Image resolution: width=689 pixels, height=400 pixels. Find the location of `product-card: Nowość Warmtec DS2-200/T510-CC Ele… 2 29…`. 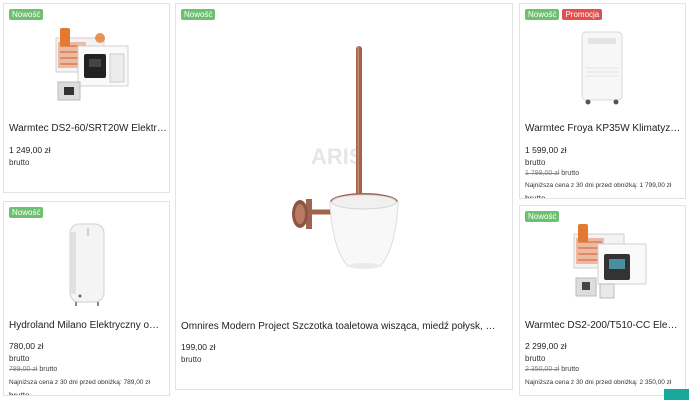

product-card: Nowość Warmtec DS2-200/T510-CC Ele… 2 29… is located at coordinates (602, 300).